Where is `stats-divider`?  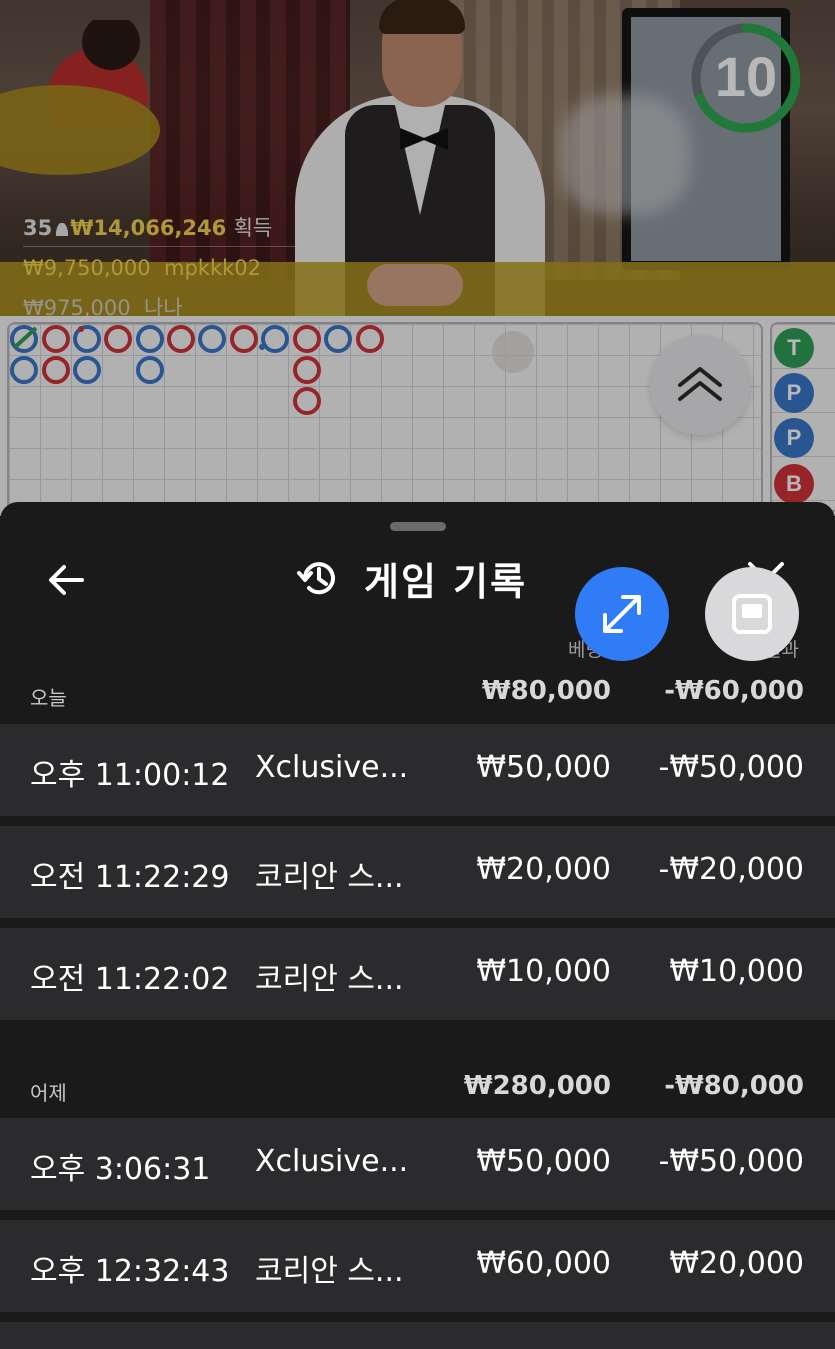 stats-divider is located at coordinates (164, 246).